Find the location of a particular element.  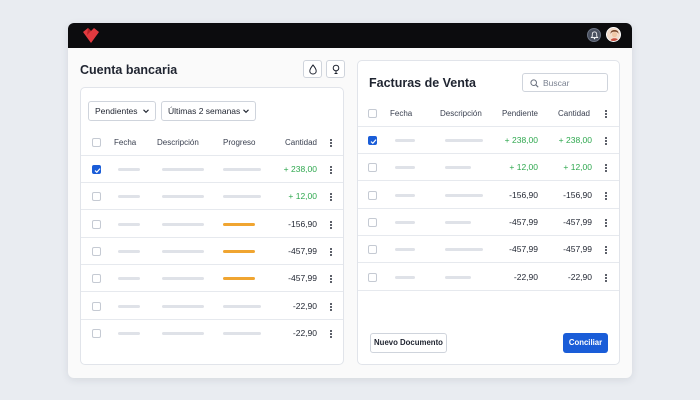

check-icon is located at coordinates (97, 171).